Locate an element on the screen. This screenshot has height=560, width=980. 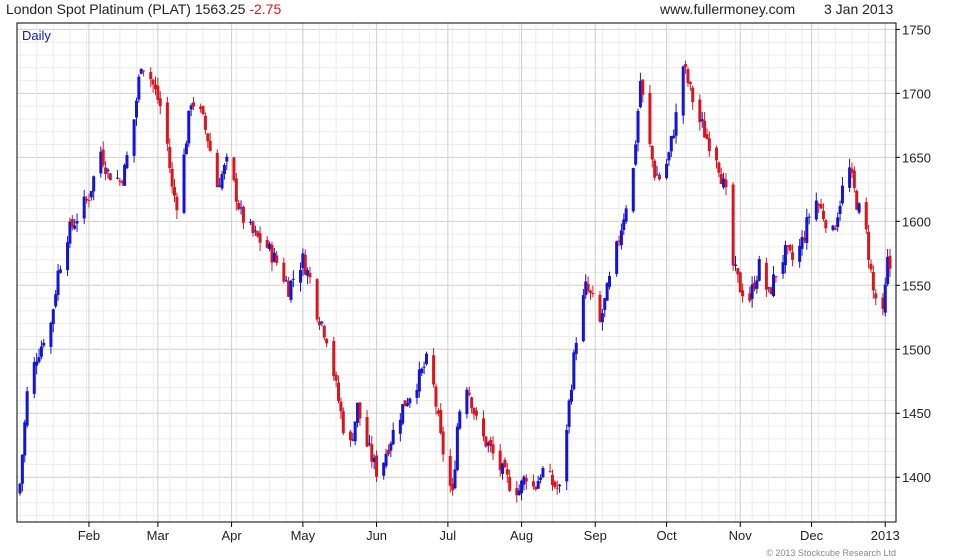
x-tick-label: Jun is located at coordinates (376, 535).